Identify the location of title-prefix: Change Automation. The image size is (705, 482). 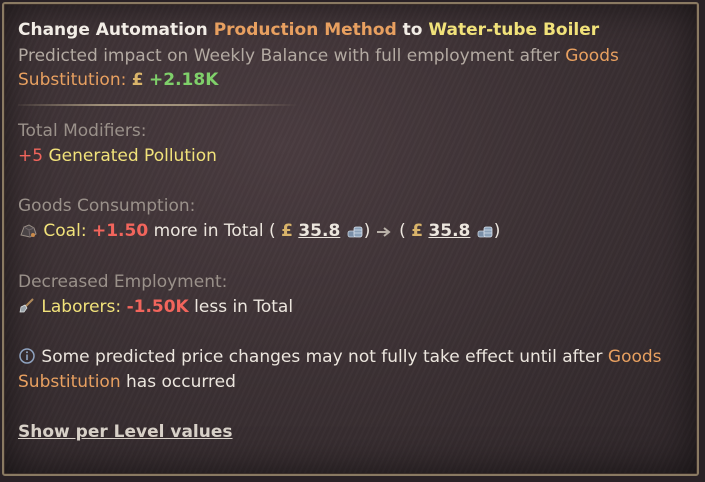
(113, 30).